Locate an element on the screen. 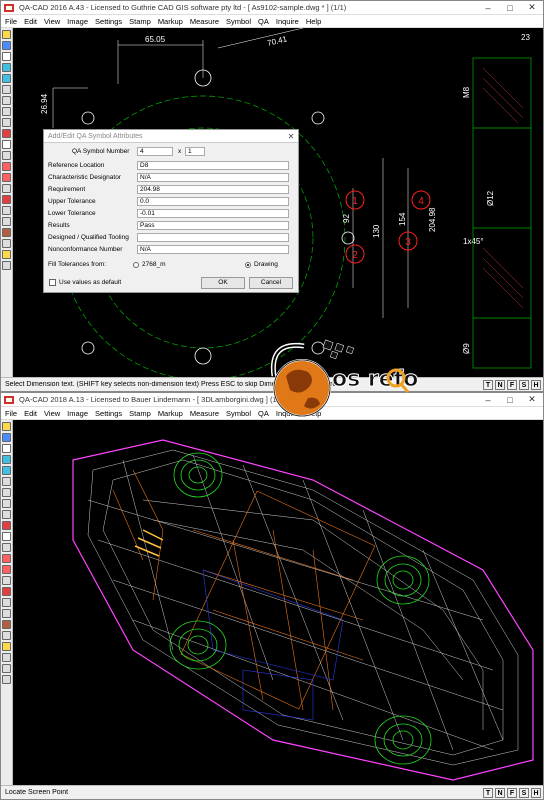 The height and width of the screenshot is (800, 544). use-default-checkbox is located at coordinates (52, 282).